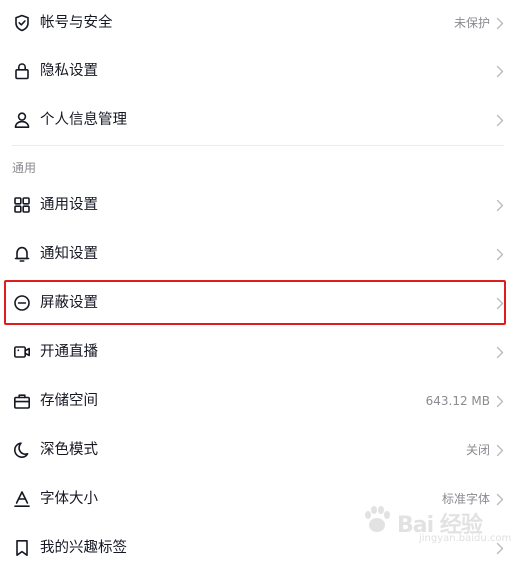 This screenshot has height=573, width=515. Describe the element at coordinates (22, 71) in the screenshot. I see `lock-icon` at that location.